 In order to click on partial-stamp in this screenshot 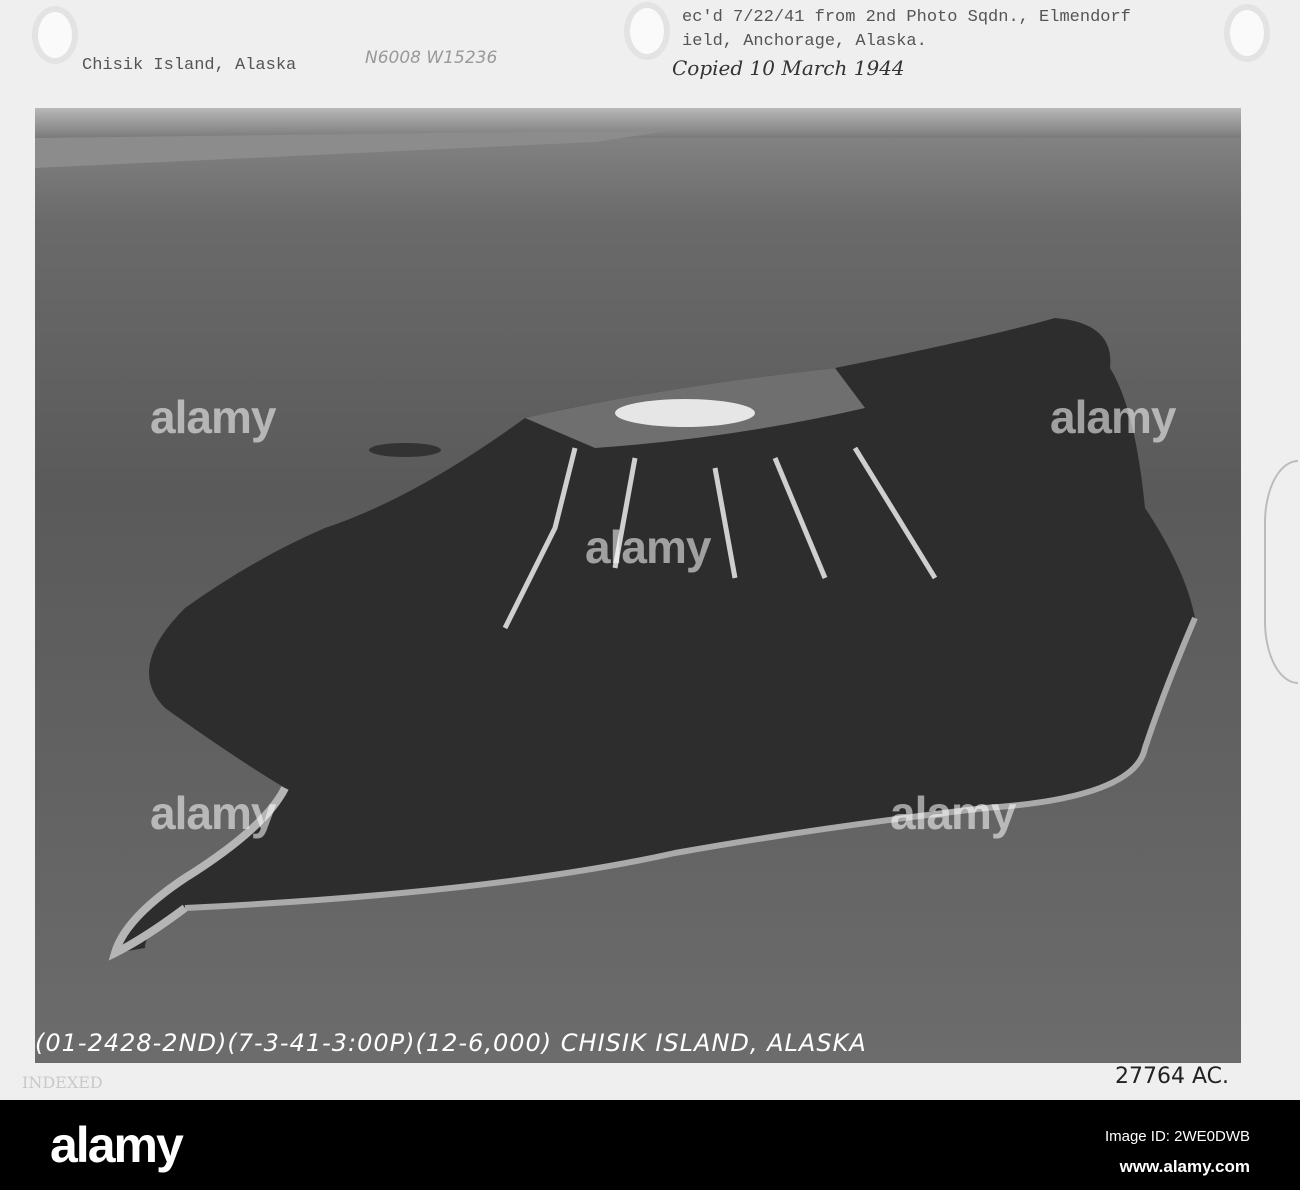, I will do `click(1281, 572)`.